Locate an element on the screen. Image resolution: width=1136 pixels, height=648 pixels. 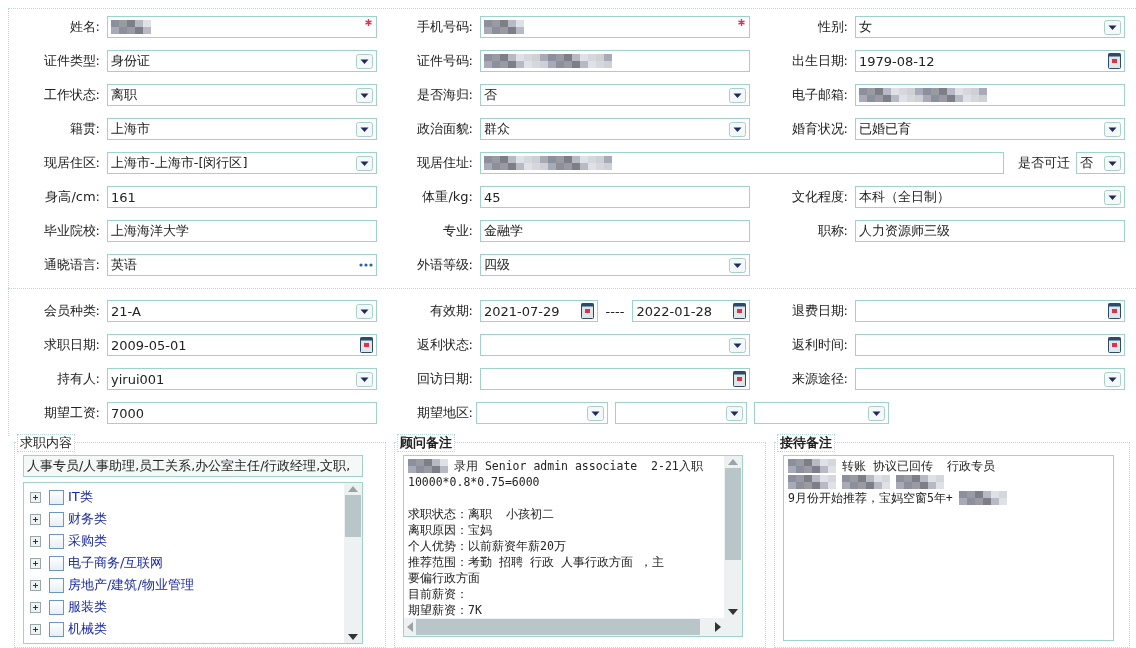
date-field: 2009-05-01 is located at coordinates (242, 345).